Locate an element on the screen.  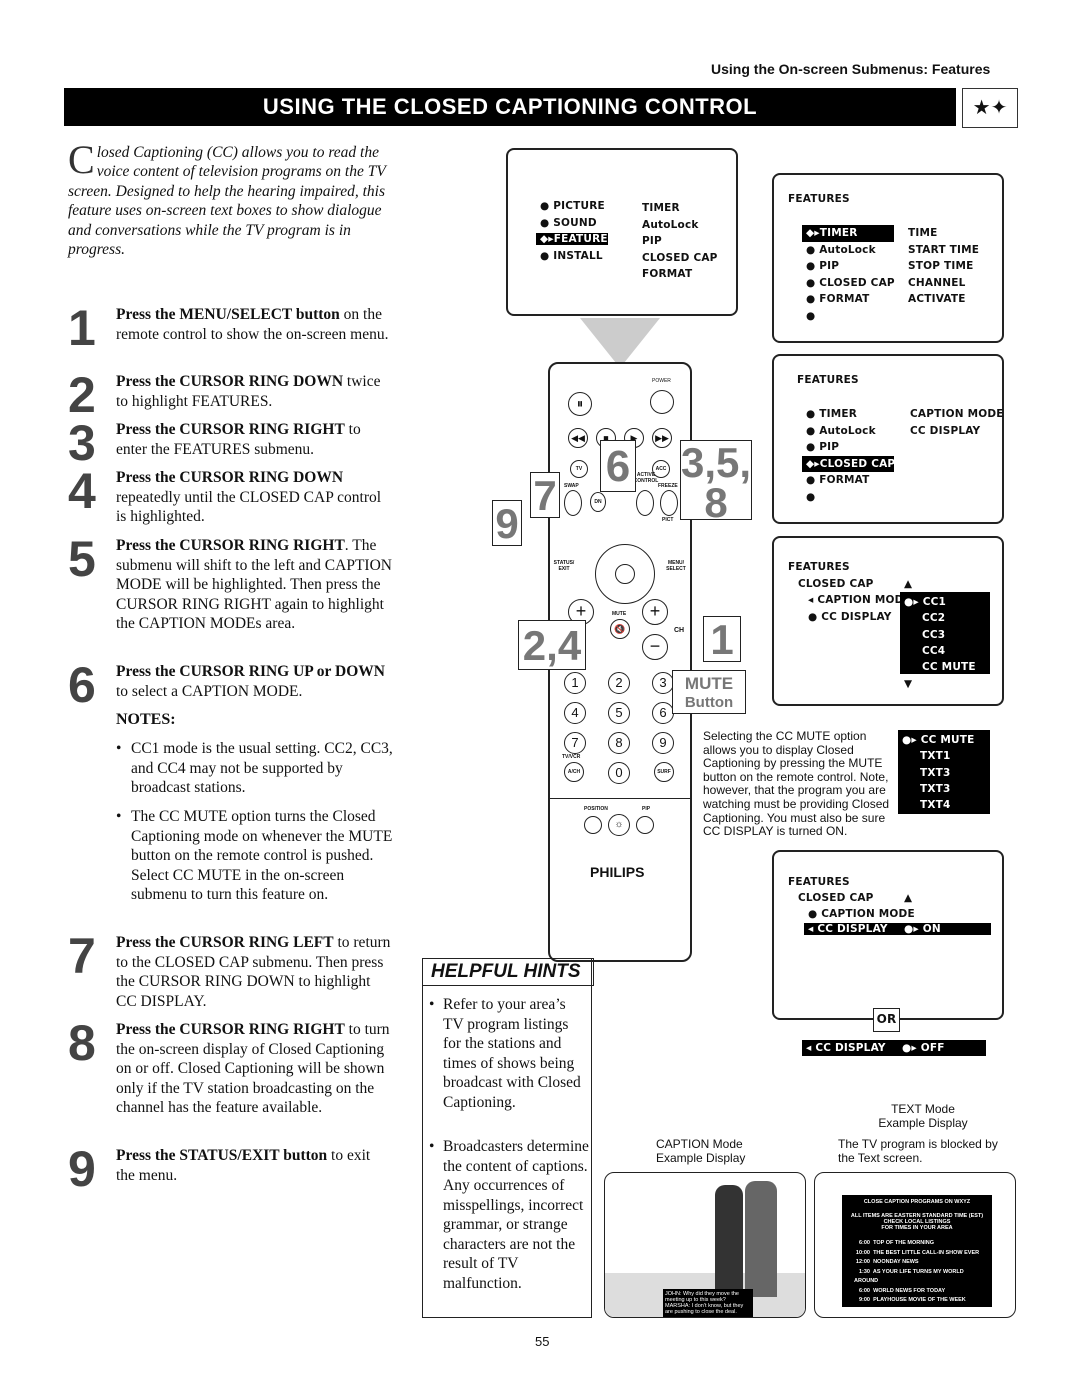
notes-title: NOTES: is located at coordinates (146, 719).